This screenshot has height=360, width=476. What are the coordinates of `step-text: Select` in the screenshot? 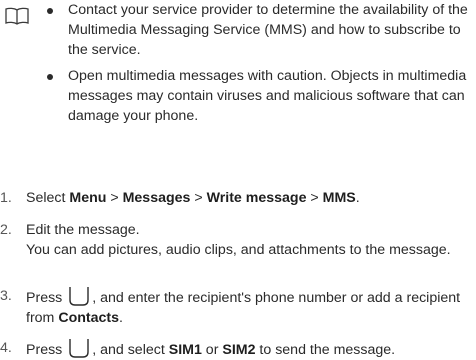 It's located at (48, 198).